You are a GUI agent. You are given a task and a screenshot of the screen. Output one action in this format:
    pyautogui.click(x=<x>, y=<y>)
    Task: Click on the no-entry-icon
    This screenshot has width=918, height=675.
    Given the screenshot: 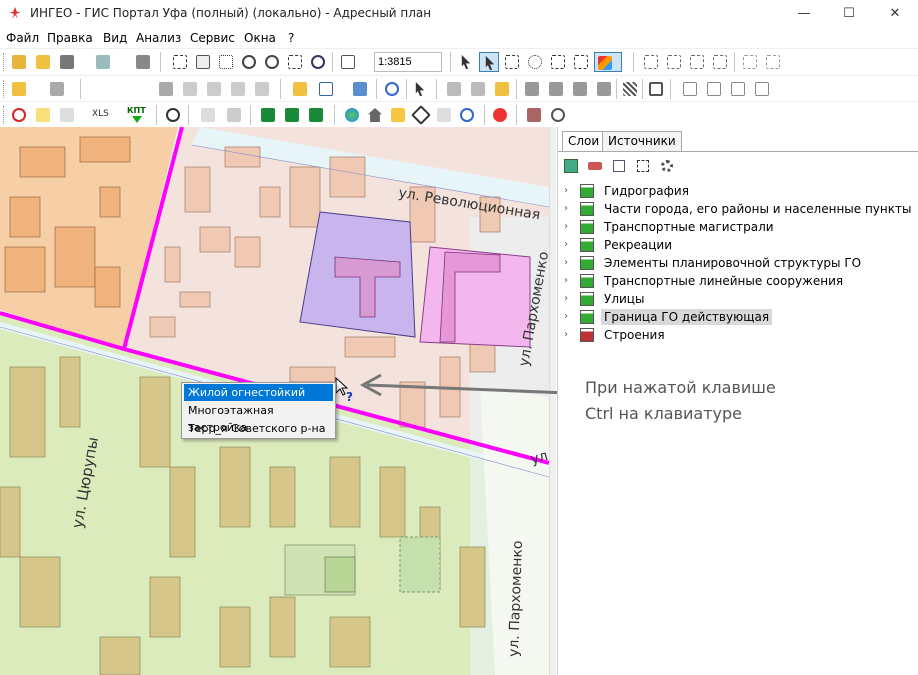 What is the action you would take?
    pyautogui.click(x=19, y=115)
    